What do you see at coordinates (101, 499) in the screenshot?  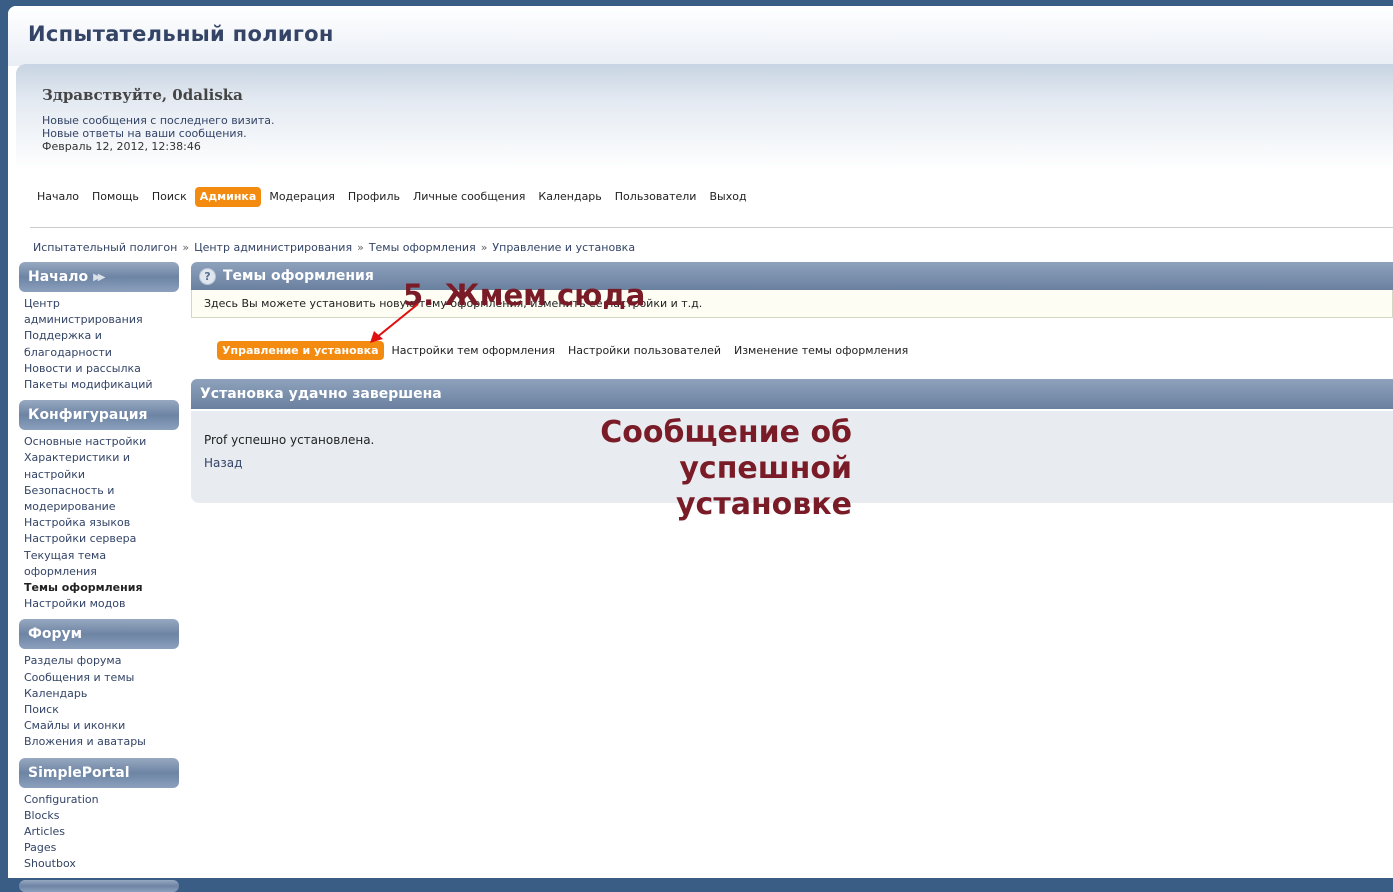 I see `sidebar-item-security: Безопасность и модерирование` at bounding box center [101, 499].